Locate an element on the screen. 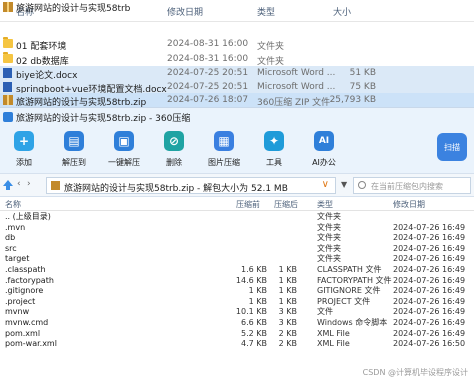 The image size is (474, 380). ai-office-button: AI AI办公 is located at coordinates (324, 149).